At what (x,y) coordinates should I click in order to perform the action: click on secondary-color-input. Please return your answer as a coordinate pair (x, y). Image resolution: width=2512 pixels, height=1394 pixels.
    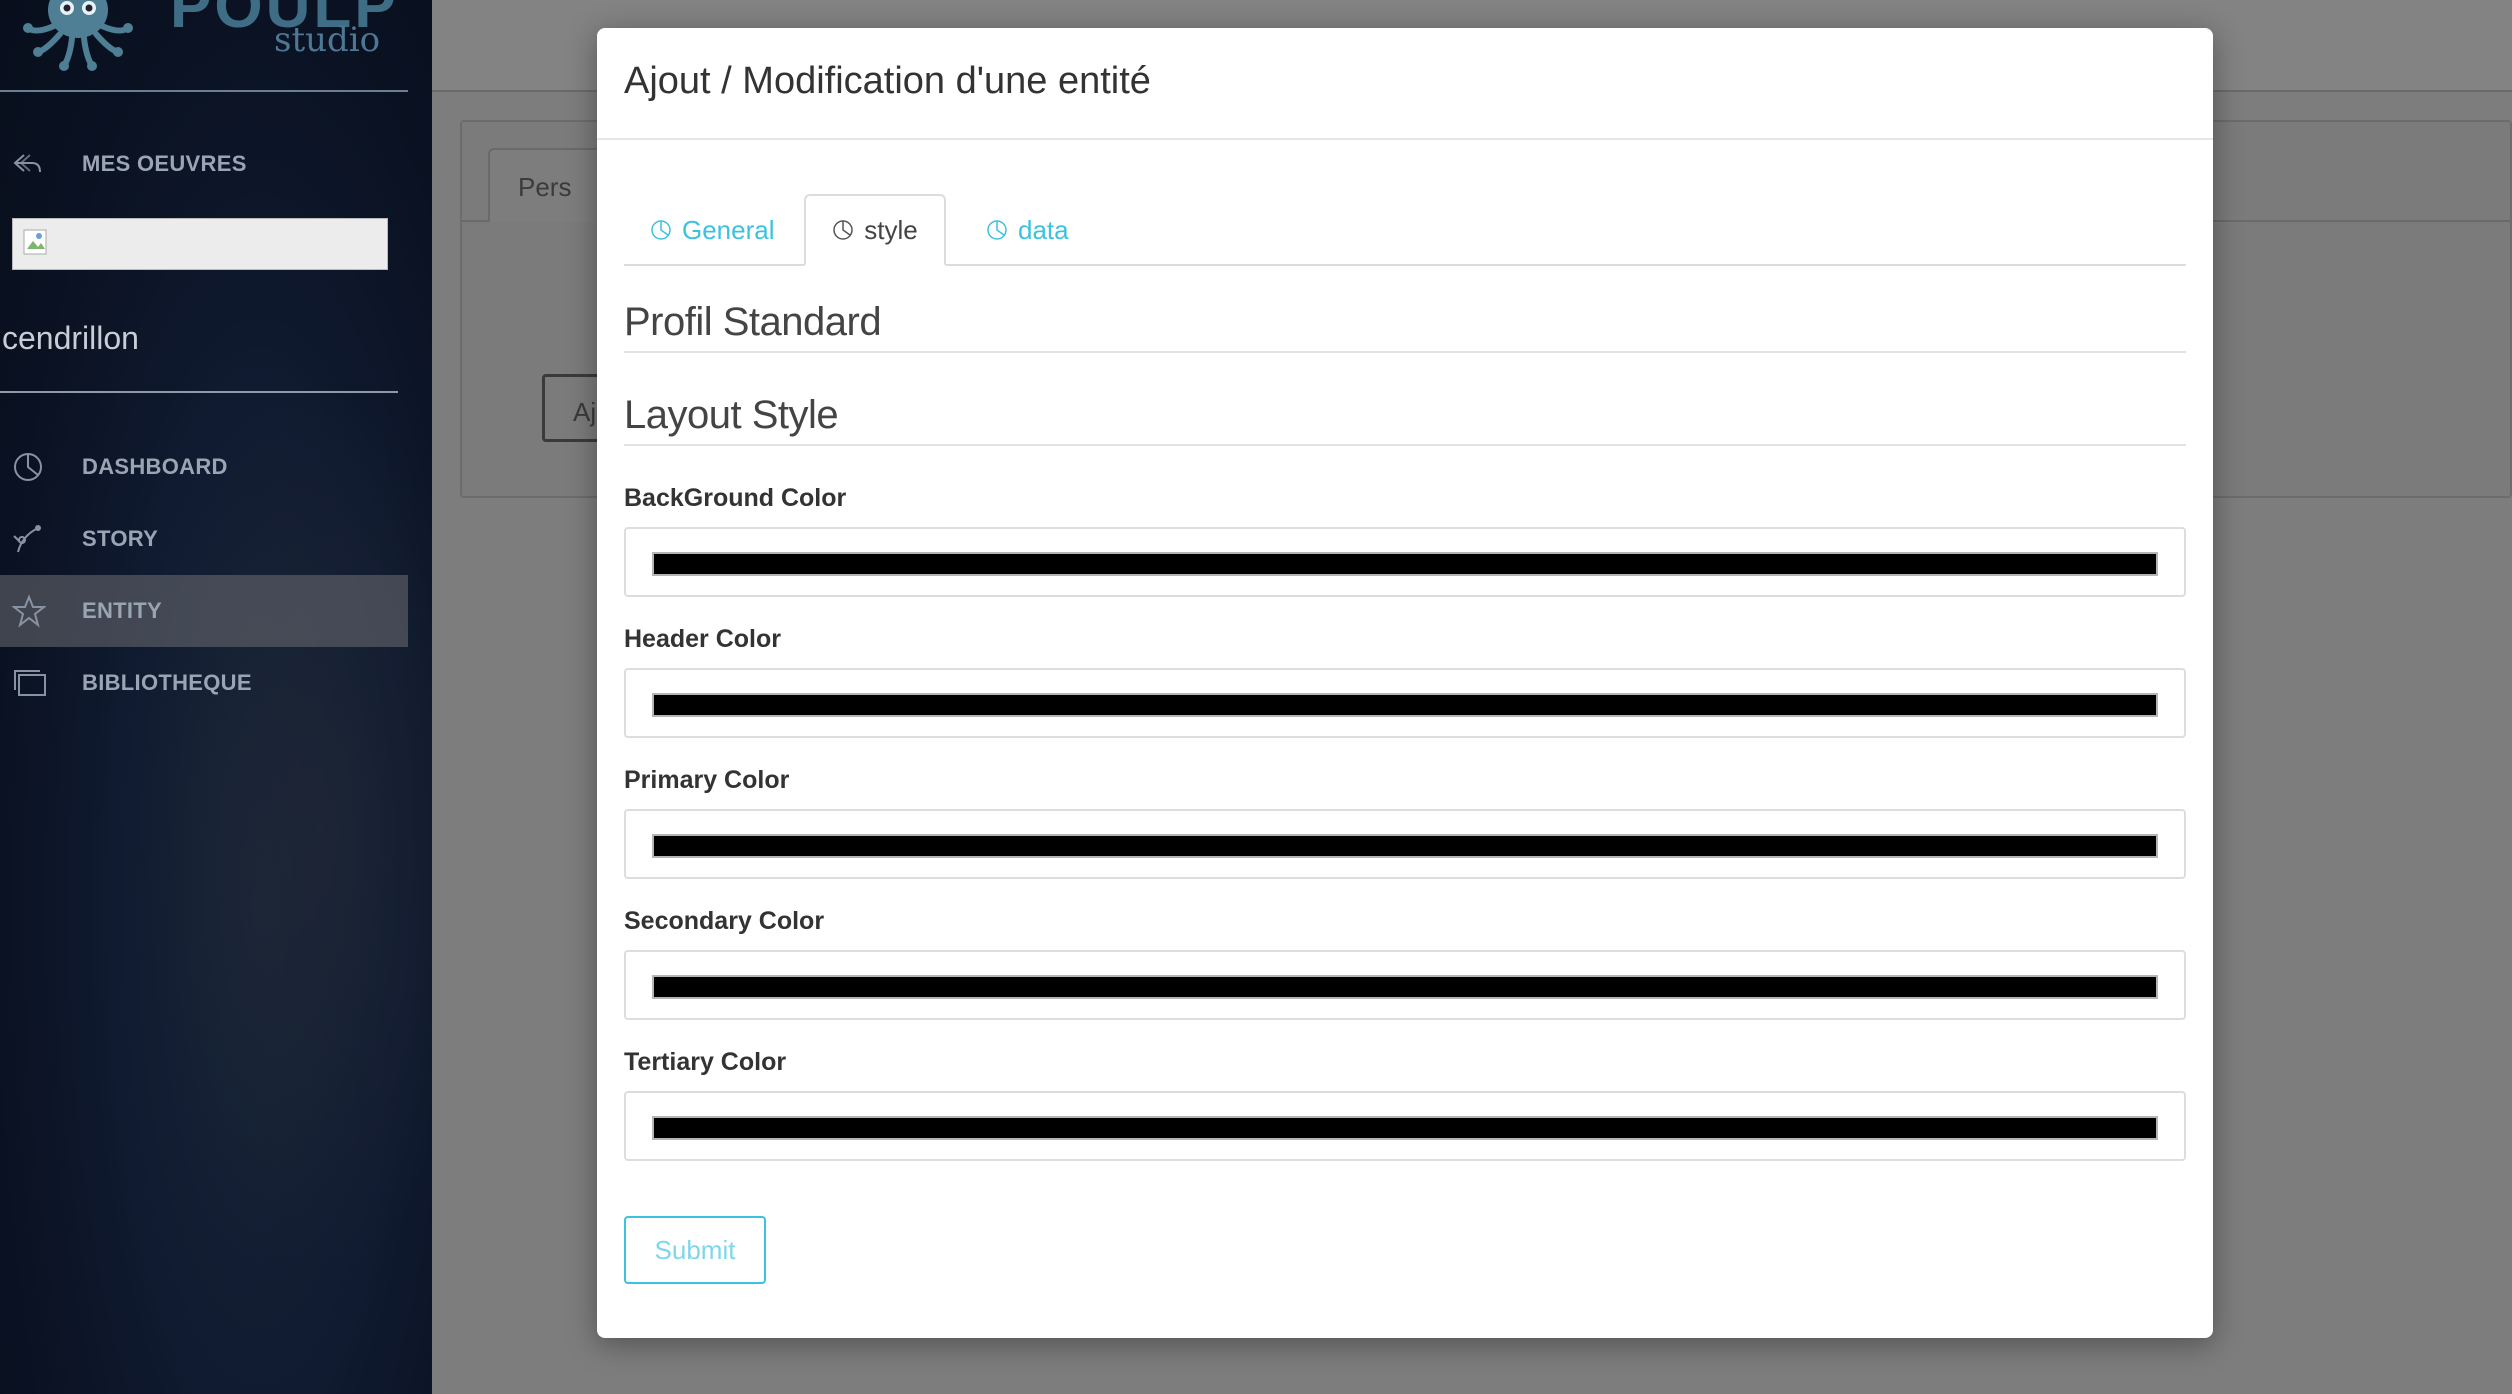
    Looking at the image, I should click on (1405, 985).